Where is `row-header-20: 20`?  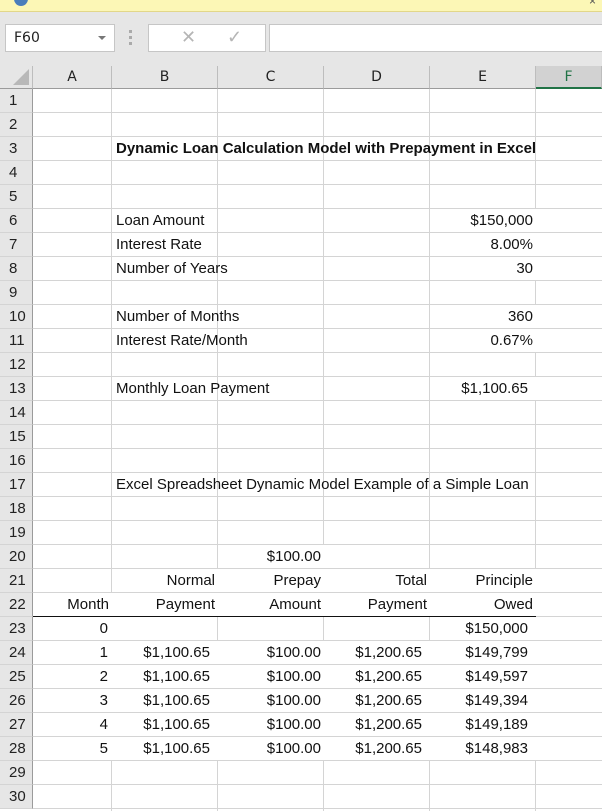 row-header-20: 20 is located at coordinates (16, 557).